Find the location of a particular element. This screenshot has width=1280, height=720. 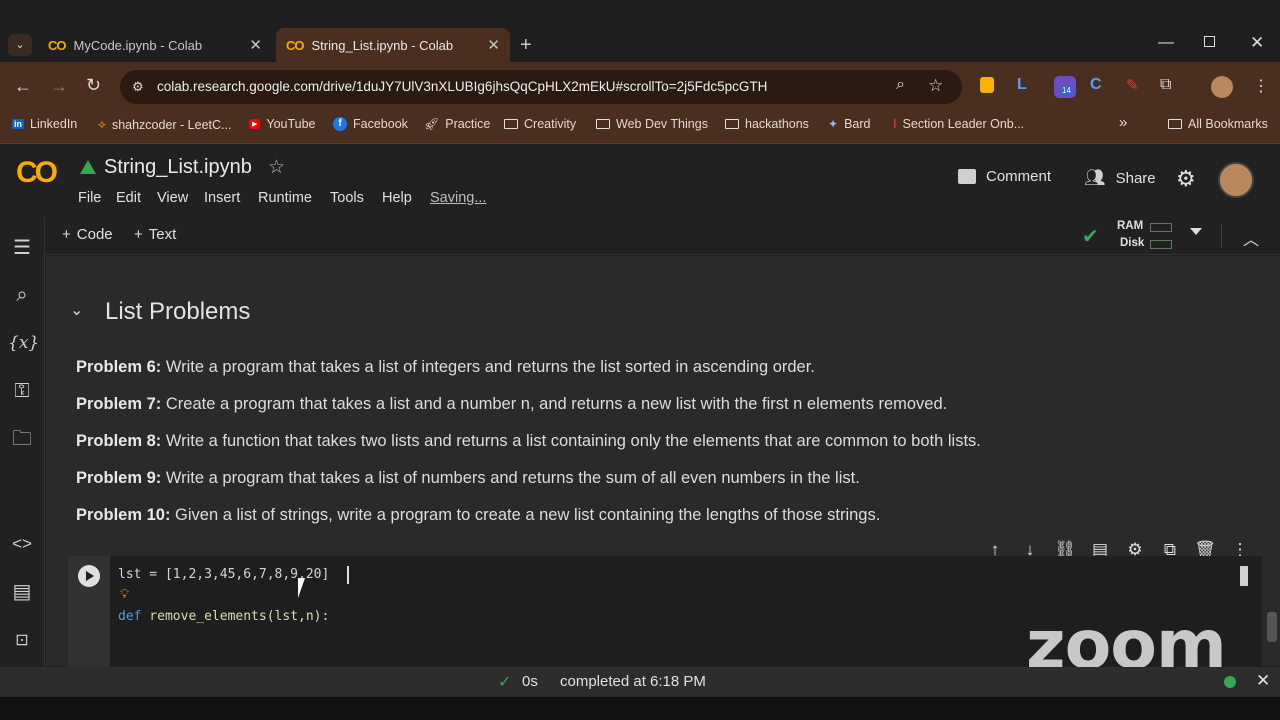

connection-status-dot is located at coordinates (1230, 682).